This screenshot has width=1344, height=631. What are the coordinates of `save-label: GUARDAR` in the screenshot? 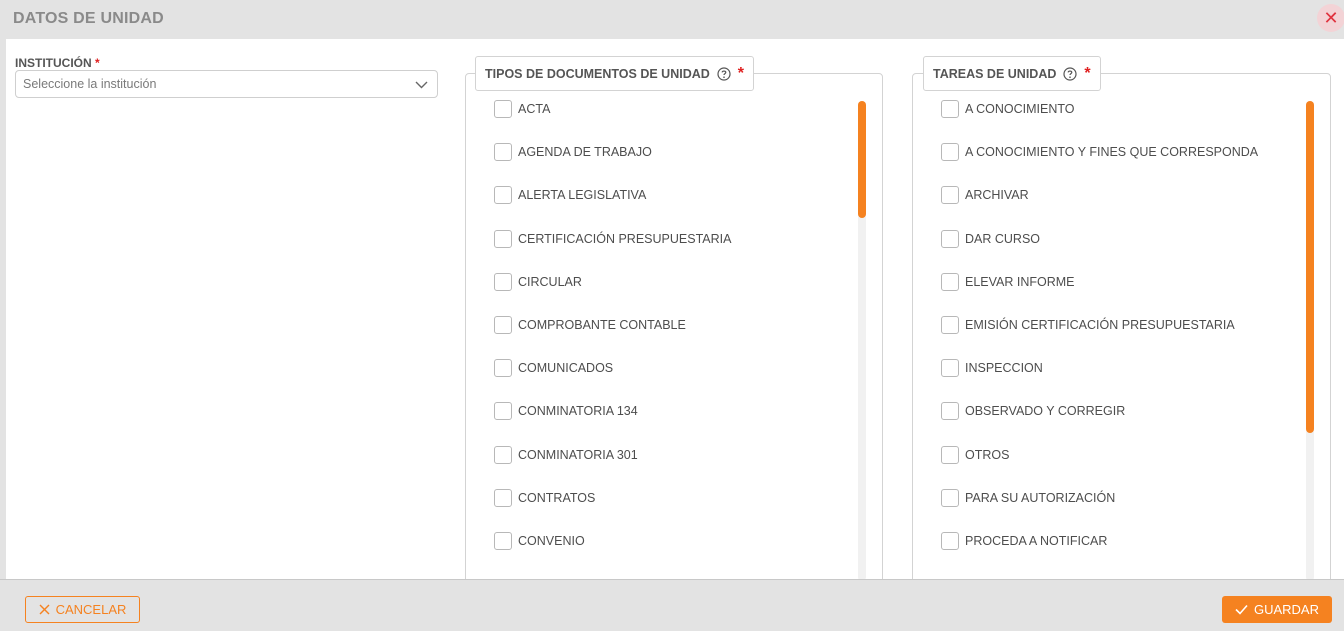 It's located at (1286, 609).